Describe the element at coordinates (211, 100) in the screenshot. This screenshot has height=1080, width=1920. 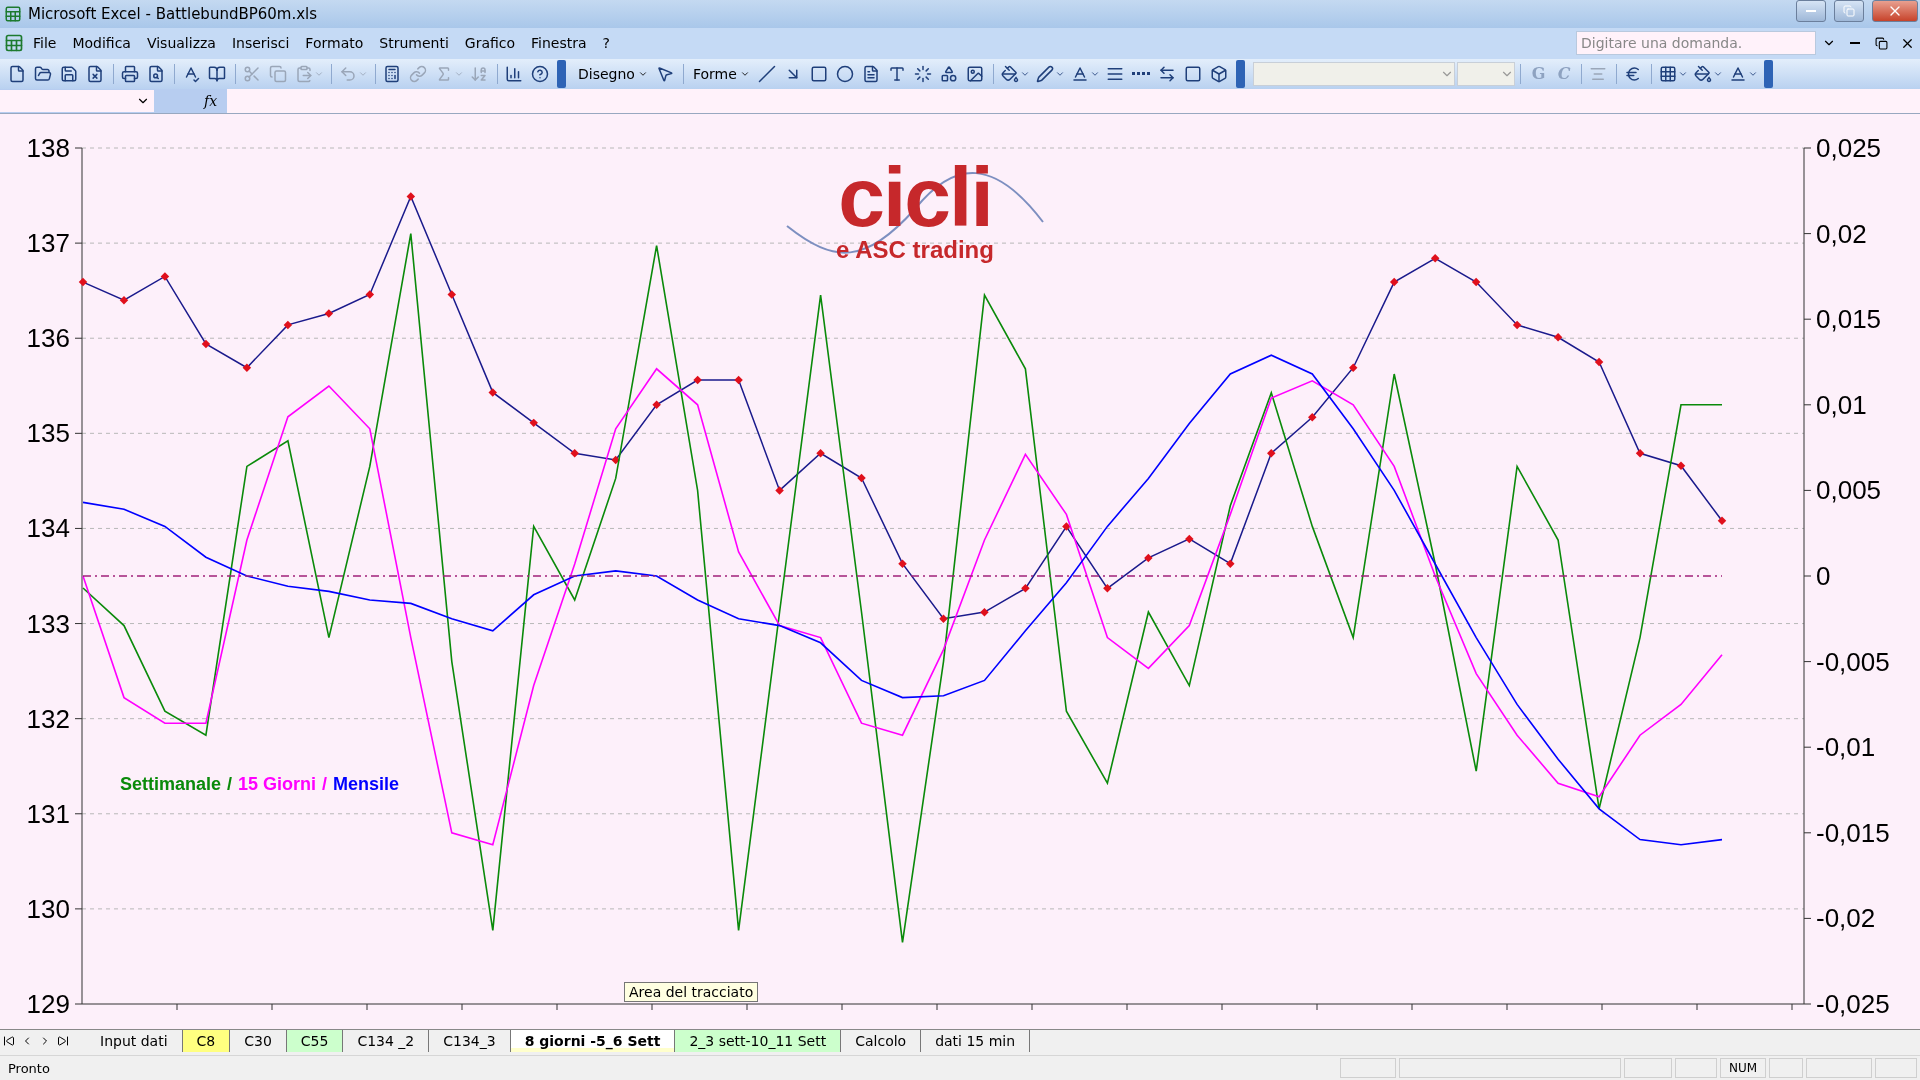
I see `function-label: fx` at that location.